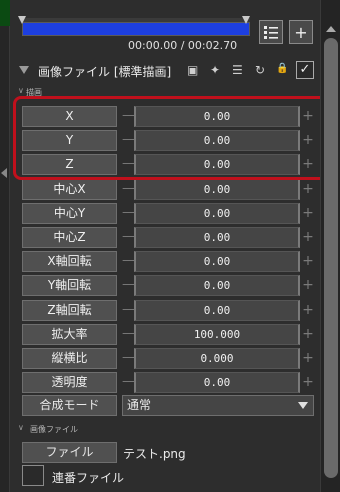 This screenshot has width=340, height=492. I want to click on param-row: 縦横比 —0.000 +, so click(171, 358).